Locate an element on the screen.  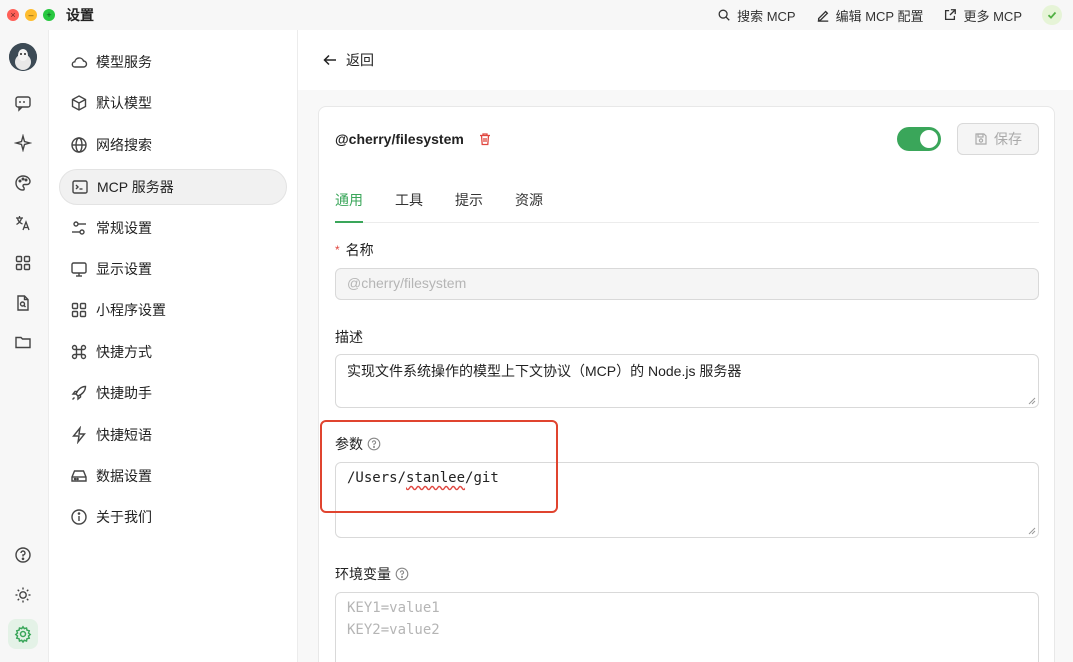
more-mcp-label: 更多 MCP is located at coordinates (992, 16).